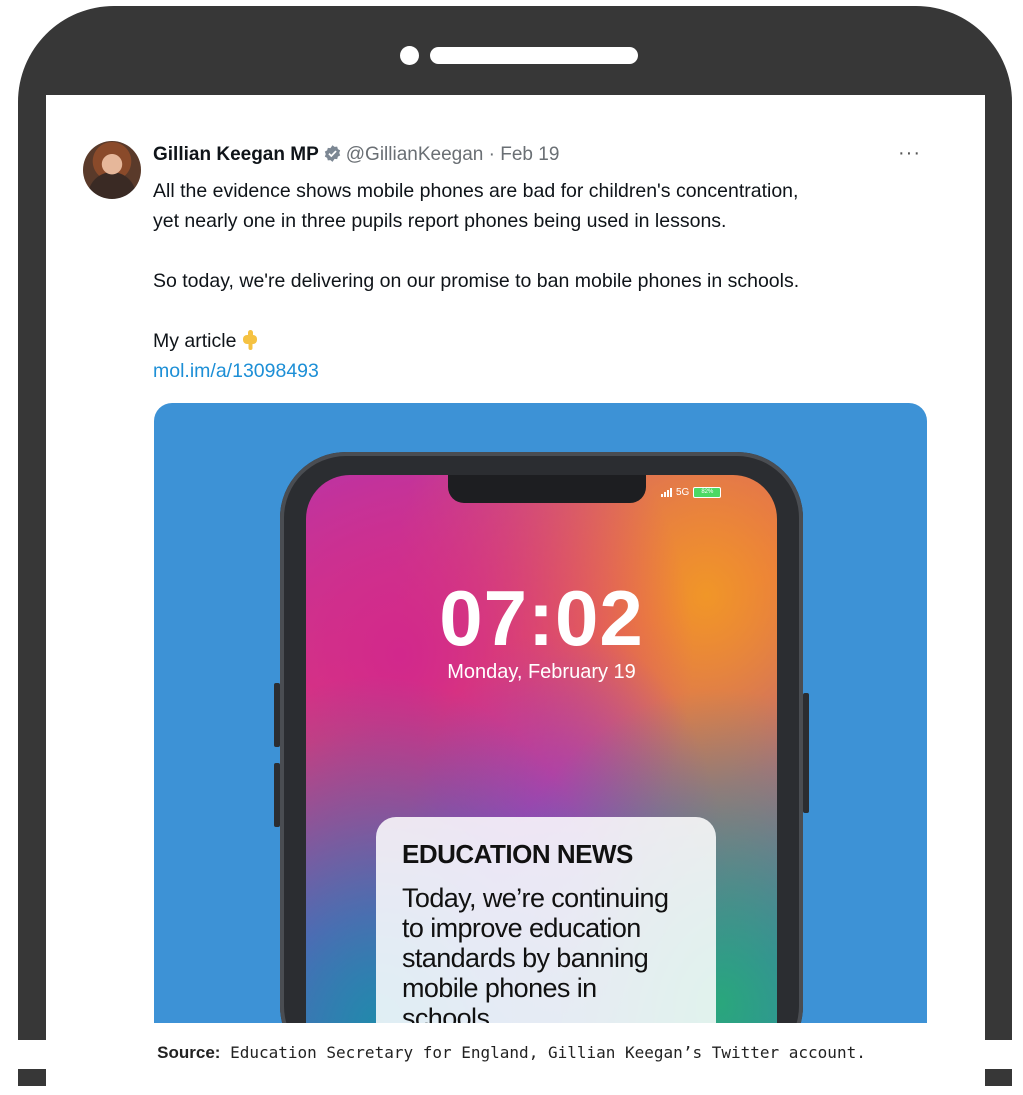 Image resolution: width=1023 pixels, height=1095 pixels. I want to click on avatar, so click(112, 170).